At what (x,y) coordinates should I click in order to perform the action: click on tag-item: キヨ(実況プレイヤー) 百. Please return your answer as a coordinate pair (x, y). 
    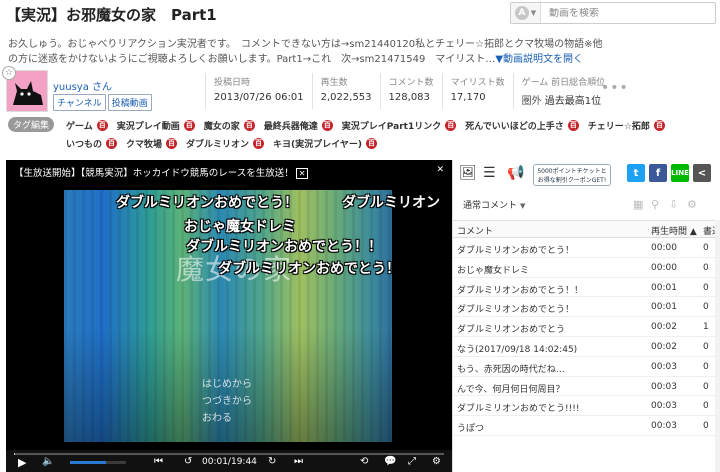
    Looking at the image, I should click on (325, 143).